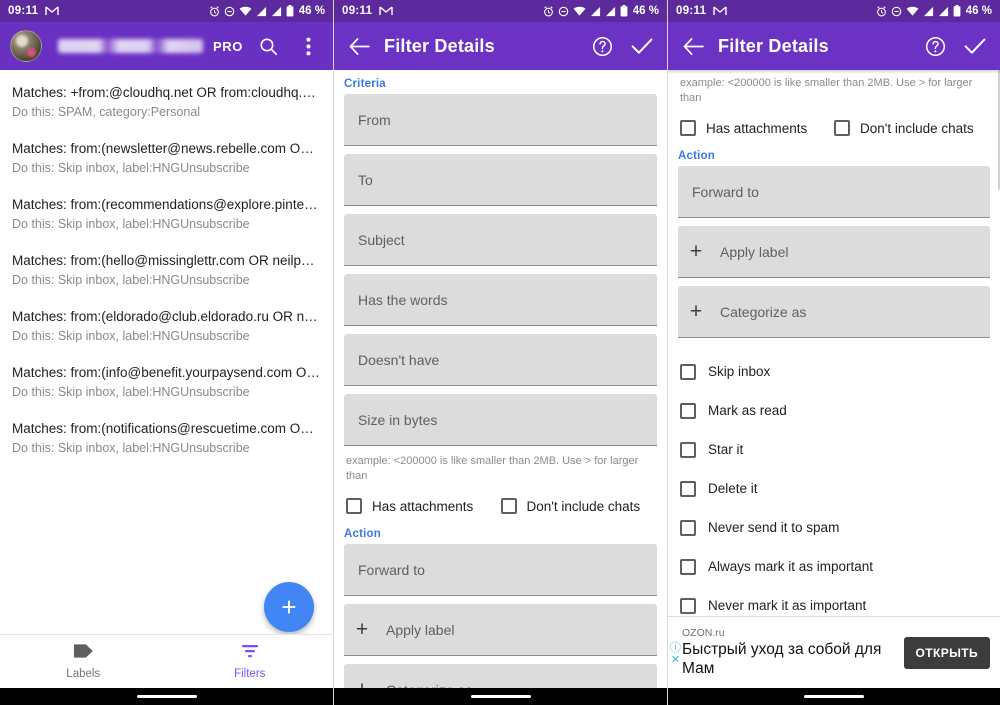  I want to click on nav-item-filters: Filters, so click(250, 661).